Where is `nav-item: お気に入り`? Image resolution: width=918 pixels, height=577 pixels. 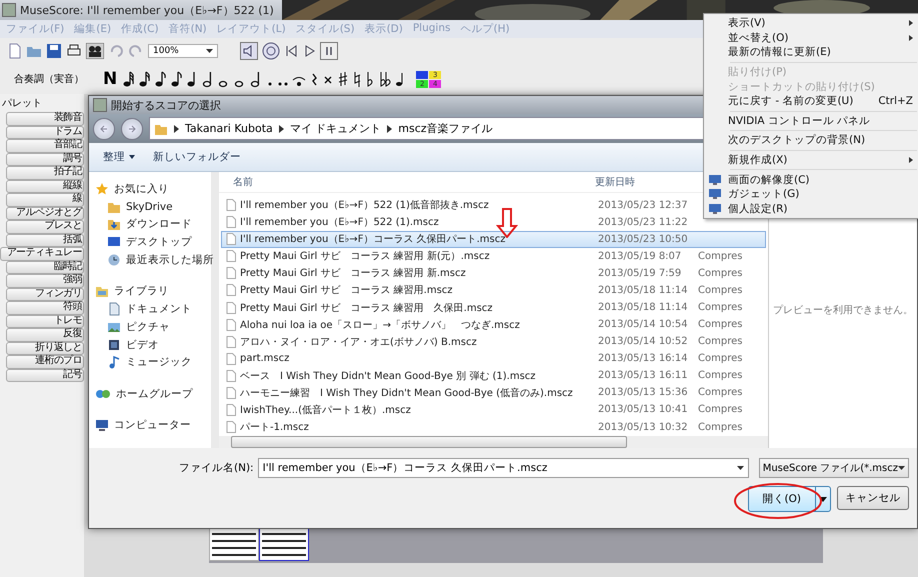 nav-item: お気に入り is located at coordinates (153, 189).